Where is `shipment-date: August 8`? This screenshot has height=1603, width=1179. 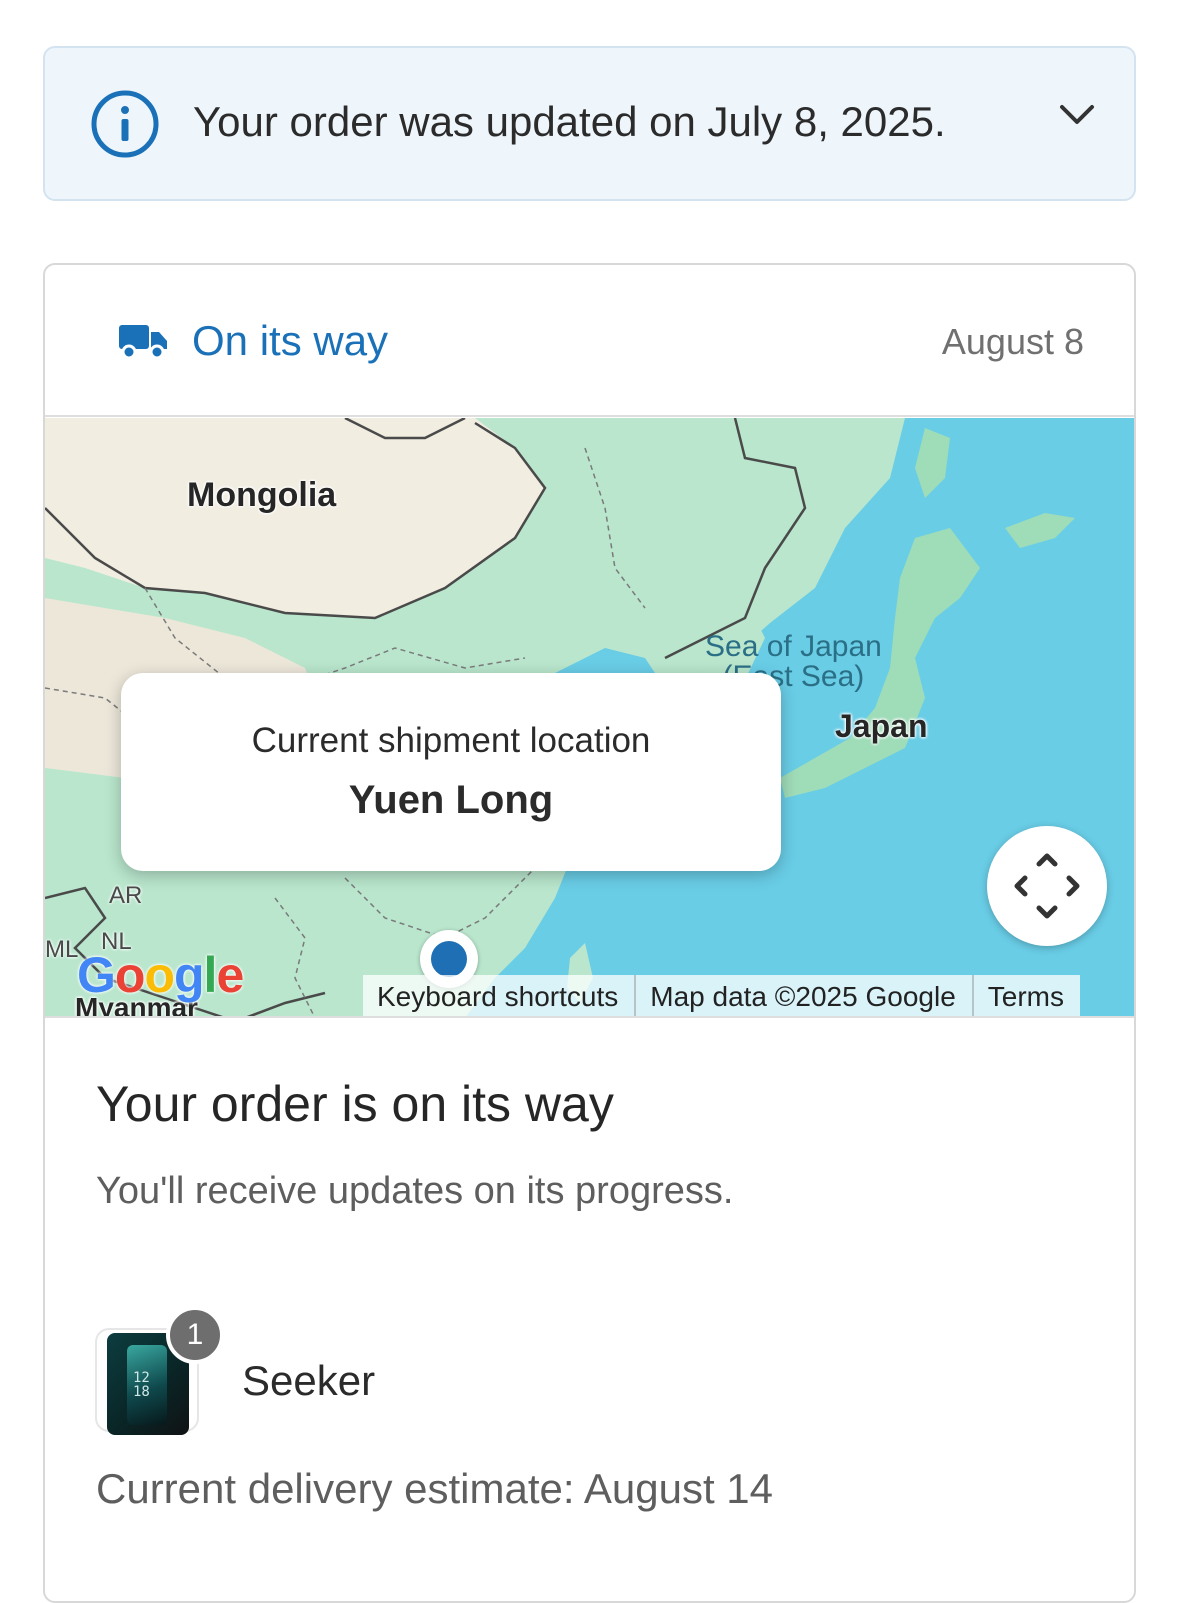 shipment-date: August 8 is located at coordinates (1012, 341).